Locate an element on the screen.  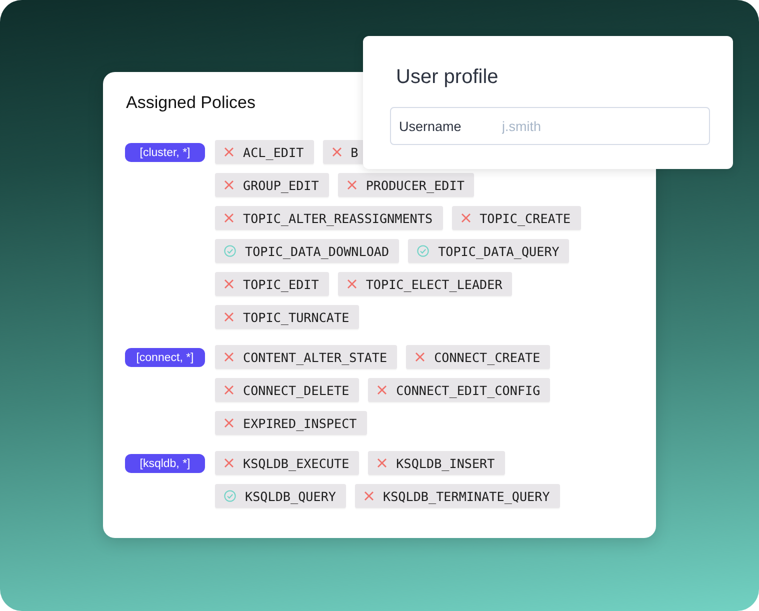
policy-name: KSQLDB_EXECUTE is located at coordinates (296, 463).